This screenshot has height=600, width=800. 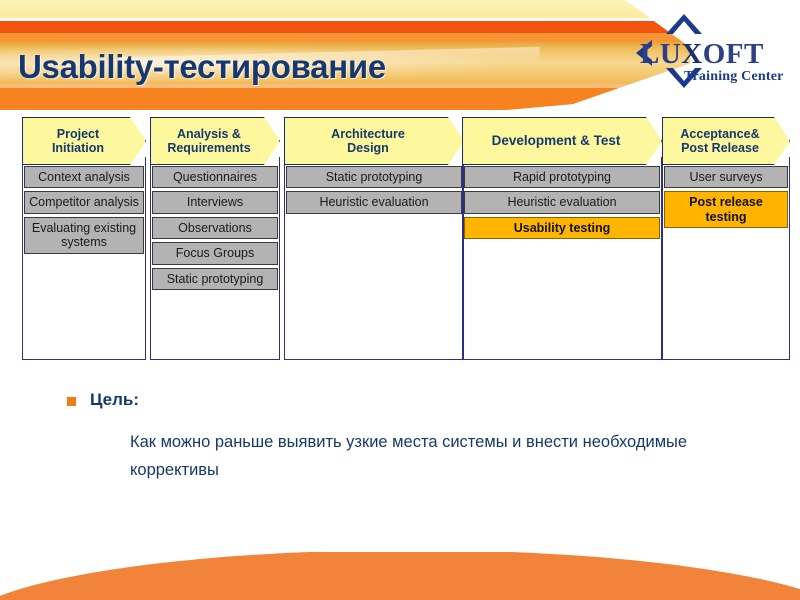 I want to click on phase-item: Evaluating existing systems, so click(x=84, y=235).